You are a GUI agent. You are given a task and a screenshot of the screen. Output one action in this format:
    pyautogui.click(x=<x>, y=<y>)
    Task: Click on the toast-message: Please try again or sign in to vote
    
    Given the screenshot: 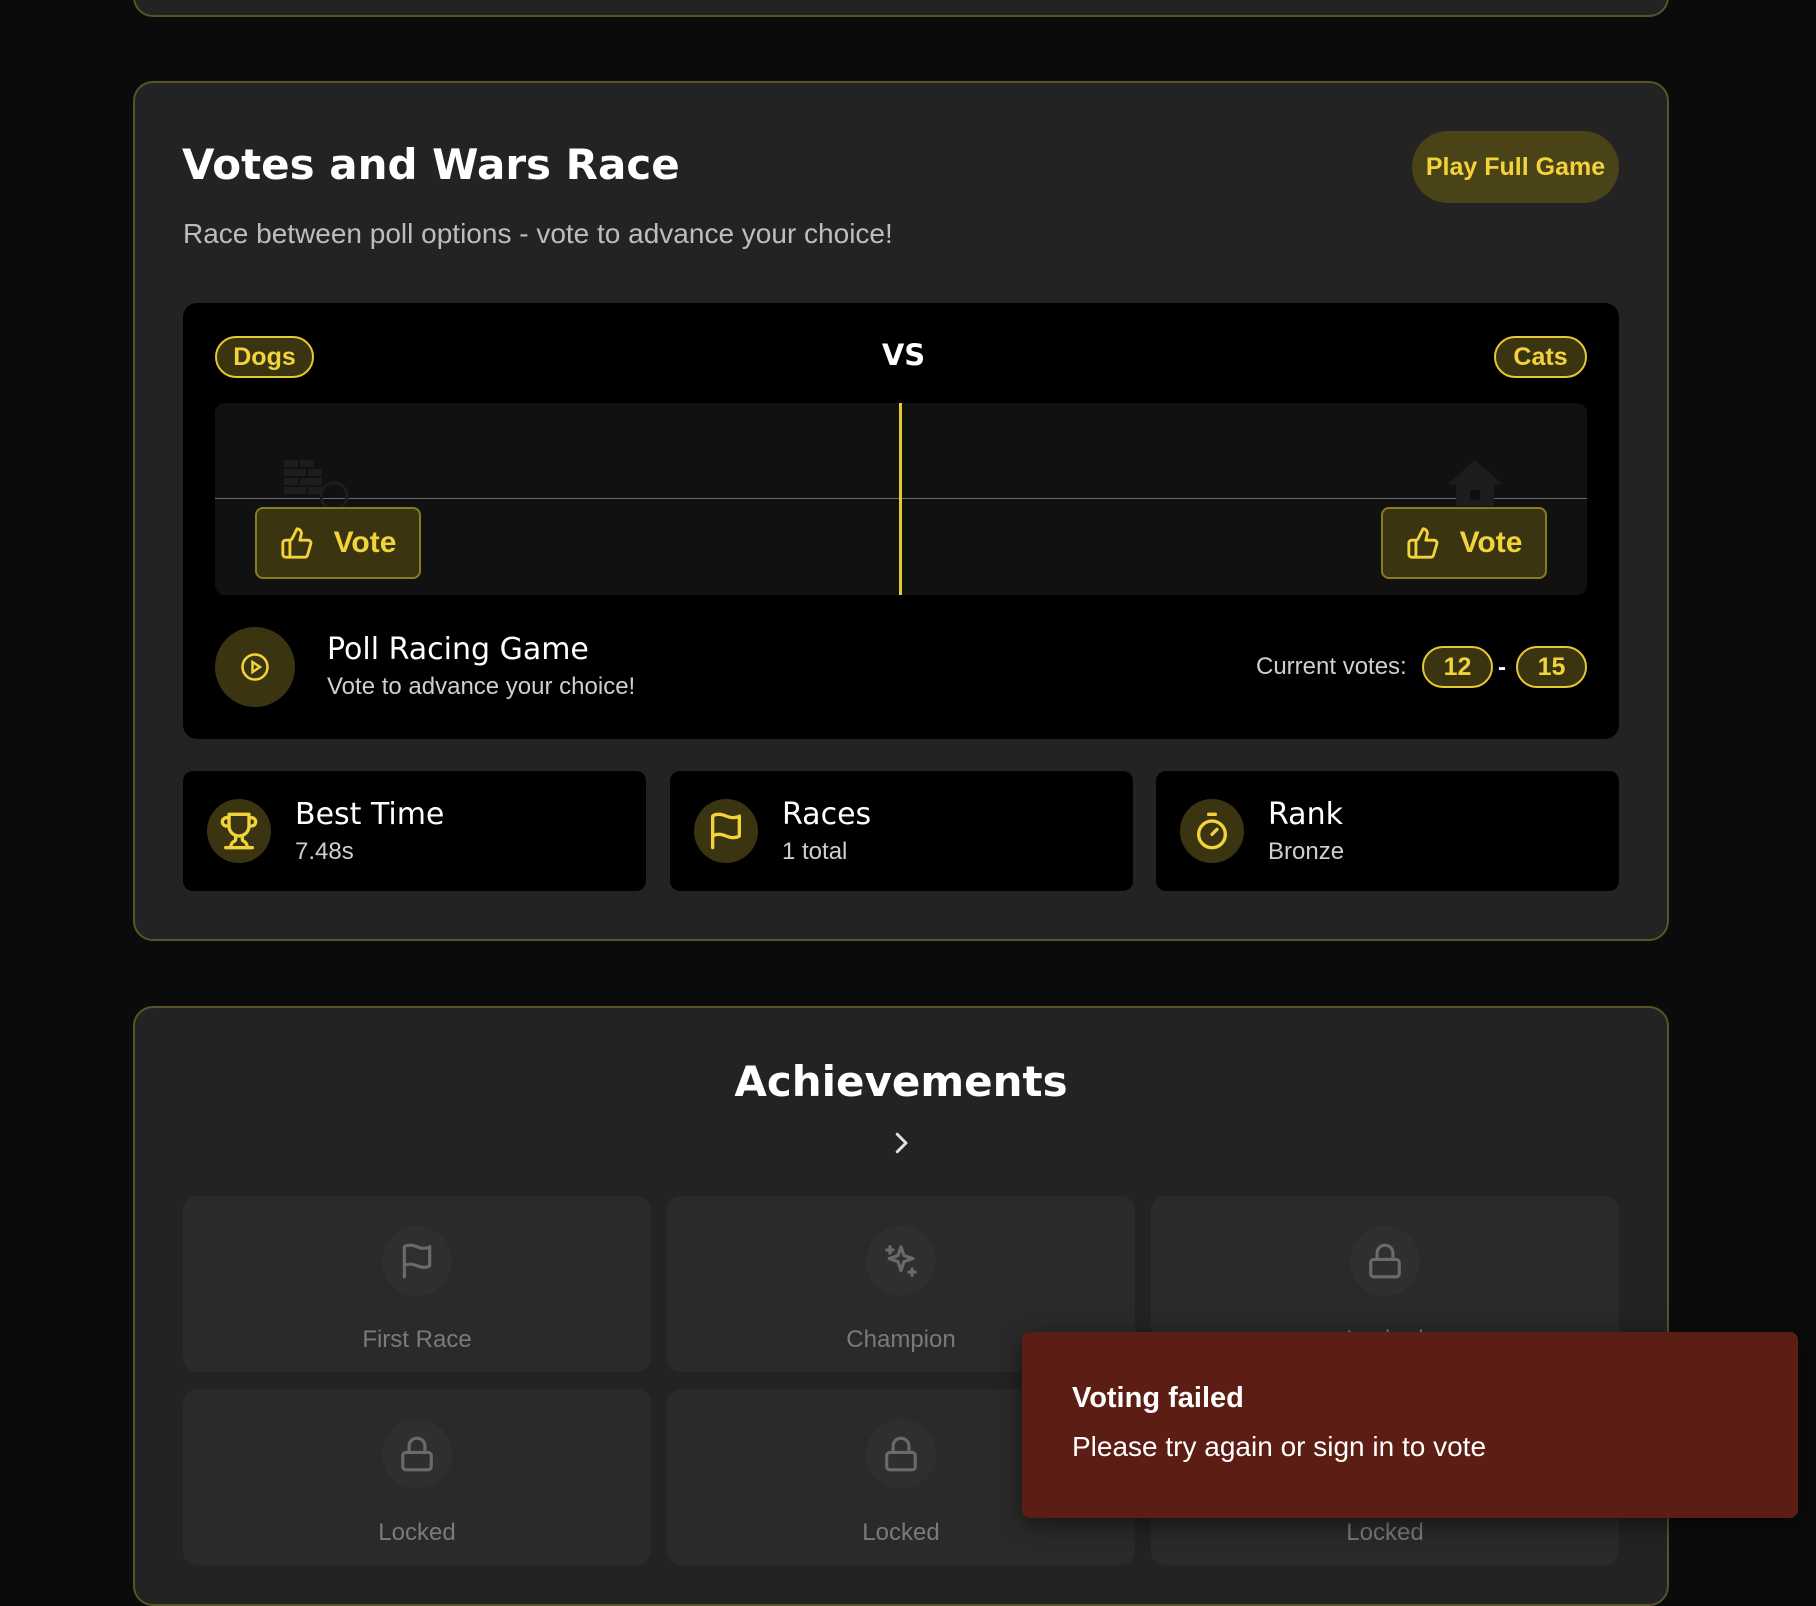 What is the action you would take?
    pyautogui.click(x=1279, y=1446)
    